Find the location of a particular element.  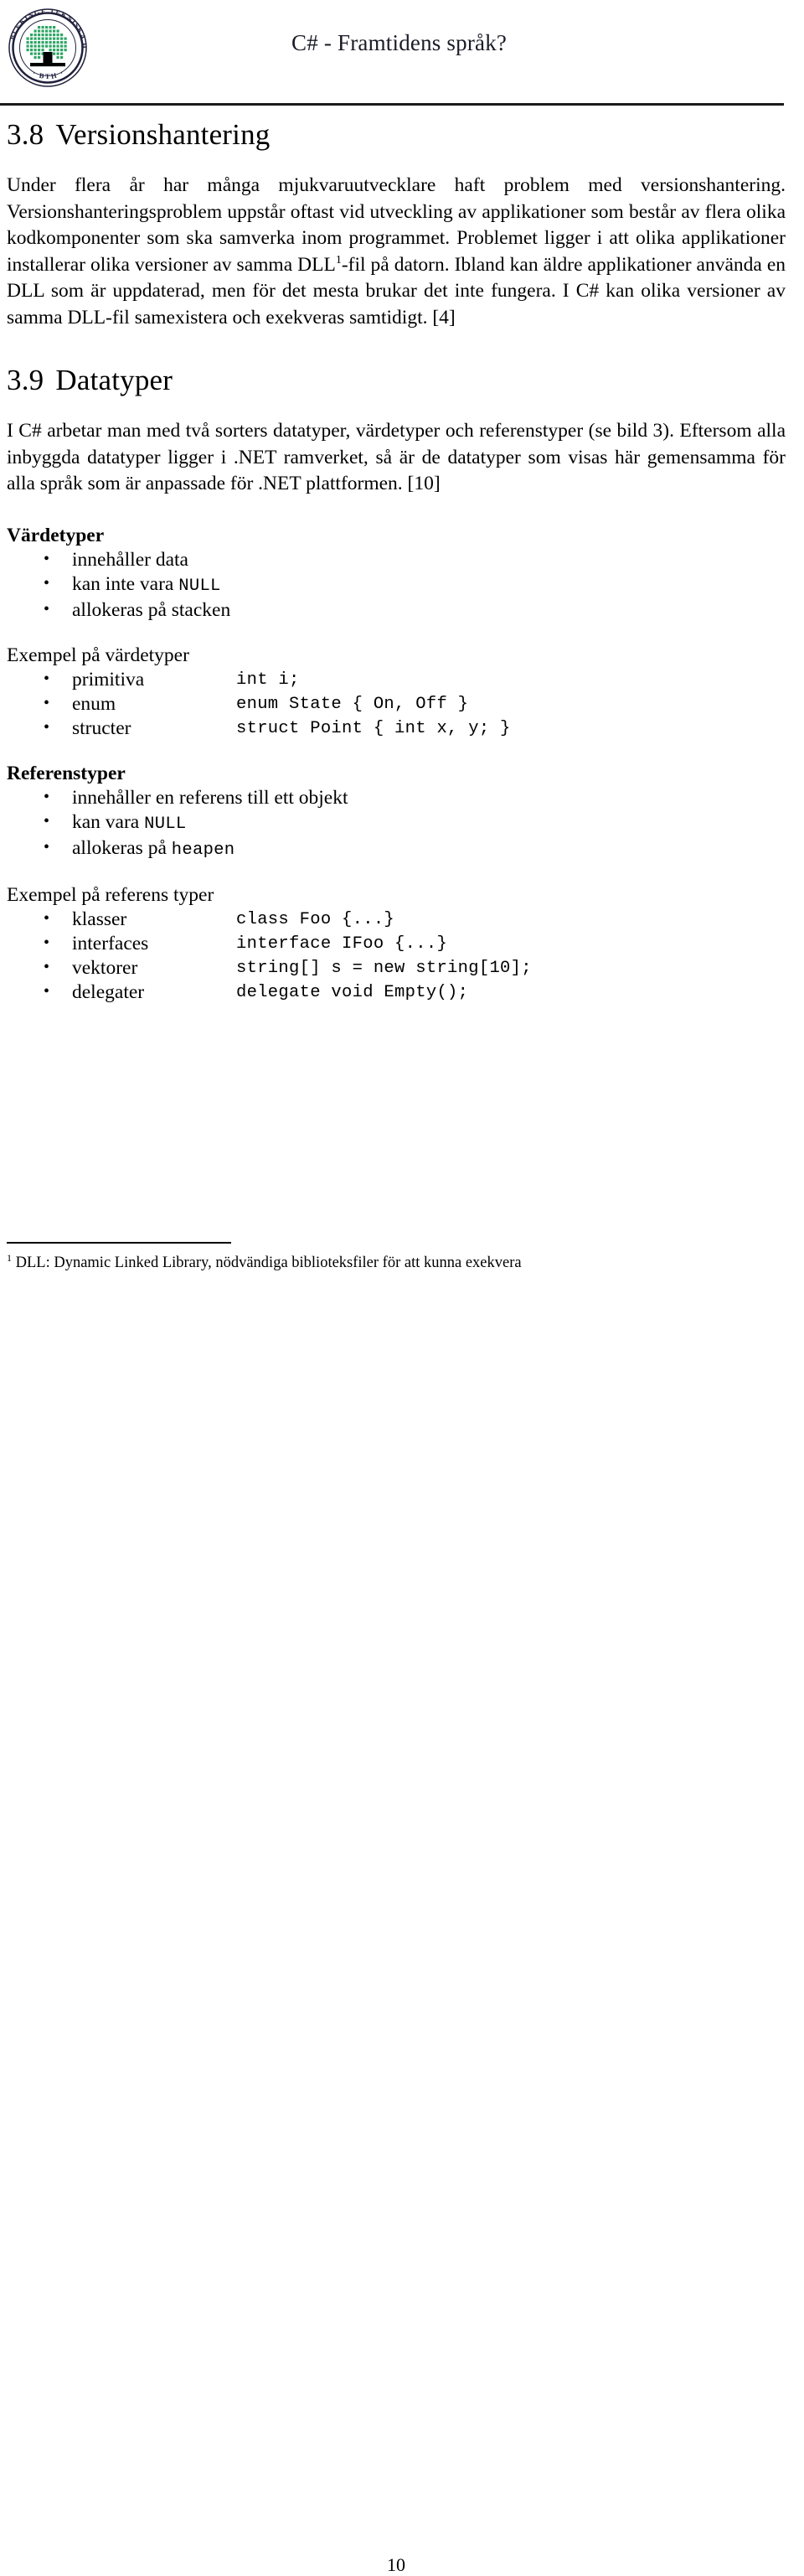

bullet-text: kan vara is located at coordinates (108, 821).